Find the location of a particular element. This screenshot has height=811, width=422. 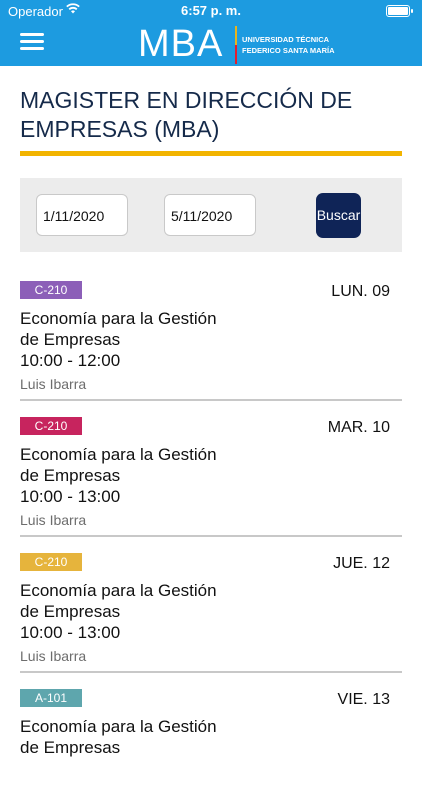

battery-icon is located at coordinates (399, 11).